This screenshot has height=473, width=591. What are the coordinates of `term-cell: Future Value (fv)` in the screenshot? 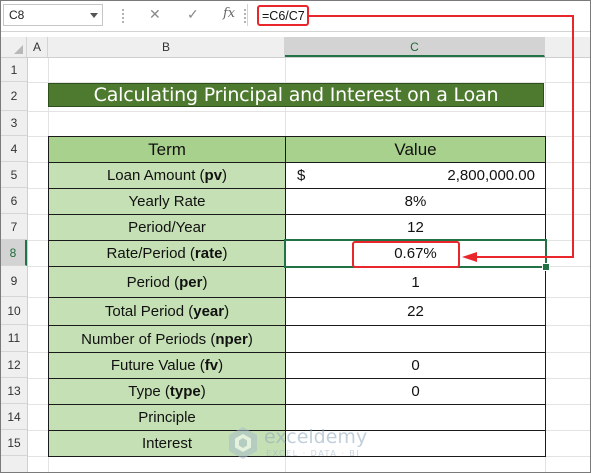 It's located at (167, 365).